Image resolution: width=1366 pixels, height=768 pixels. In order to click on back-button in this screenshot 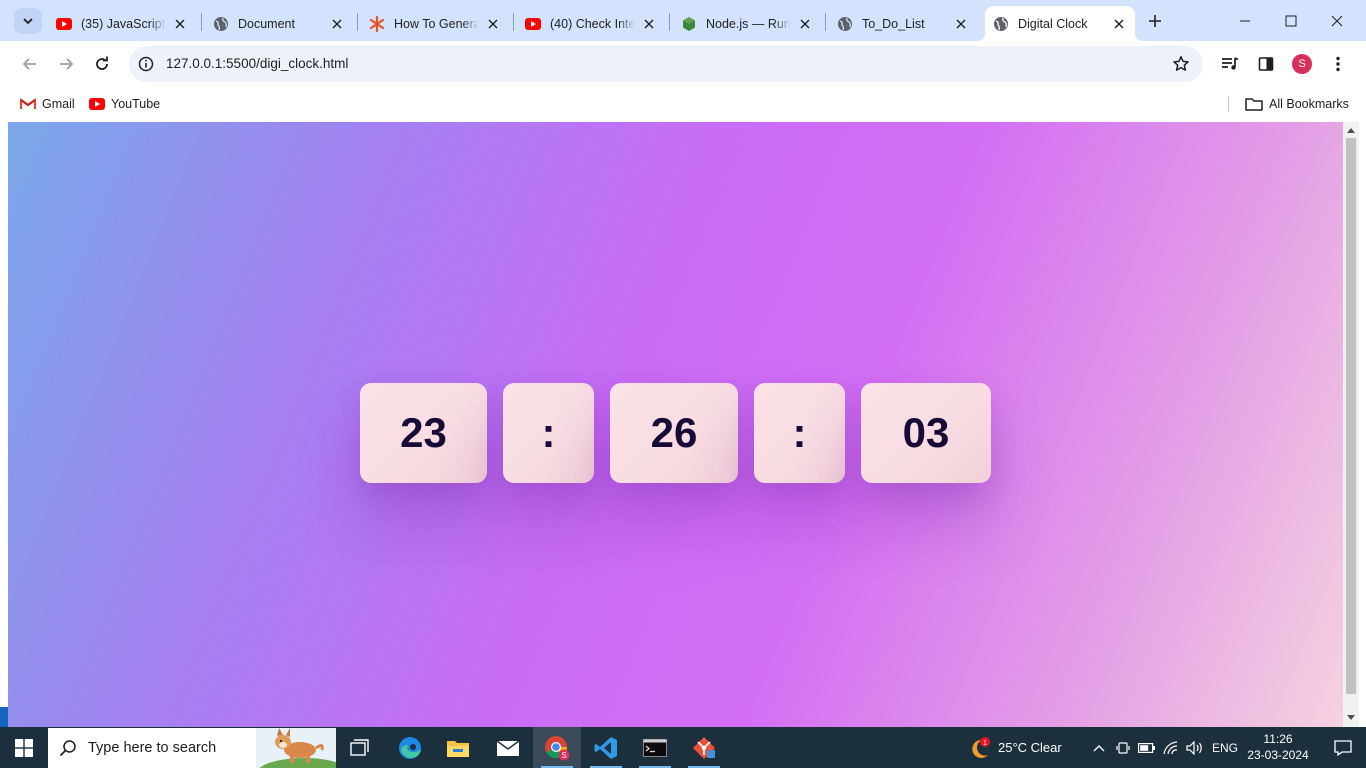, I will do `click(30, 64)`.